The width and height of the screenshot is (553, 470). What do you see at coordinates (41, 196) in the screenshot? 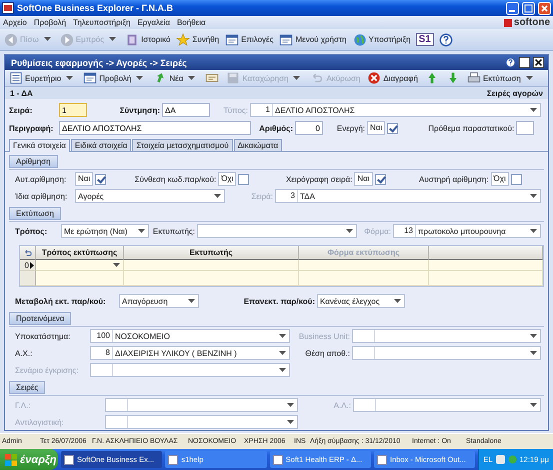
I see `field-label: Ίδια αρίθμηση:` at bounding box center [41, 196].